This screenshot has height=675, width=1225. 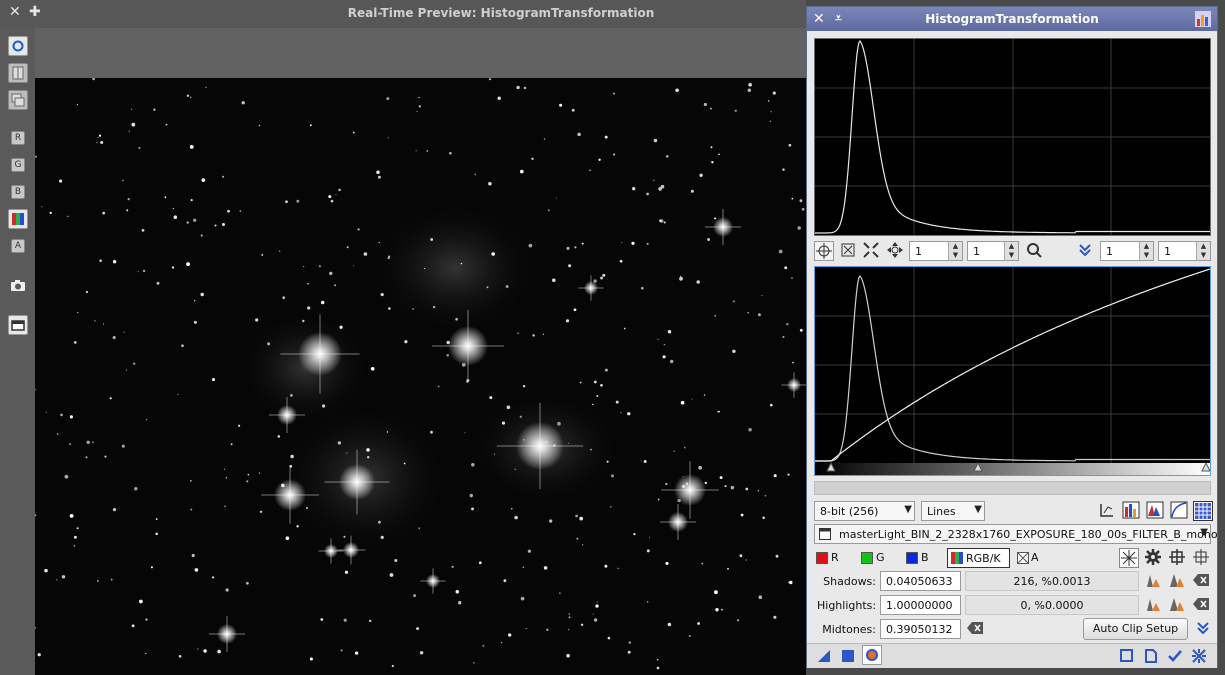 What do you see at coordinates (871, 251) in the screenshot?
I see `zoom-out-button` at bounding box center [871, 251].